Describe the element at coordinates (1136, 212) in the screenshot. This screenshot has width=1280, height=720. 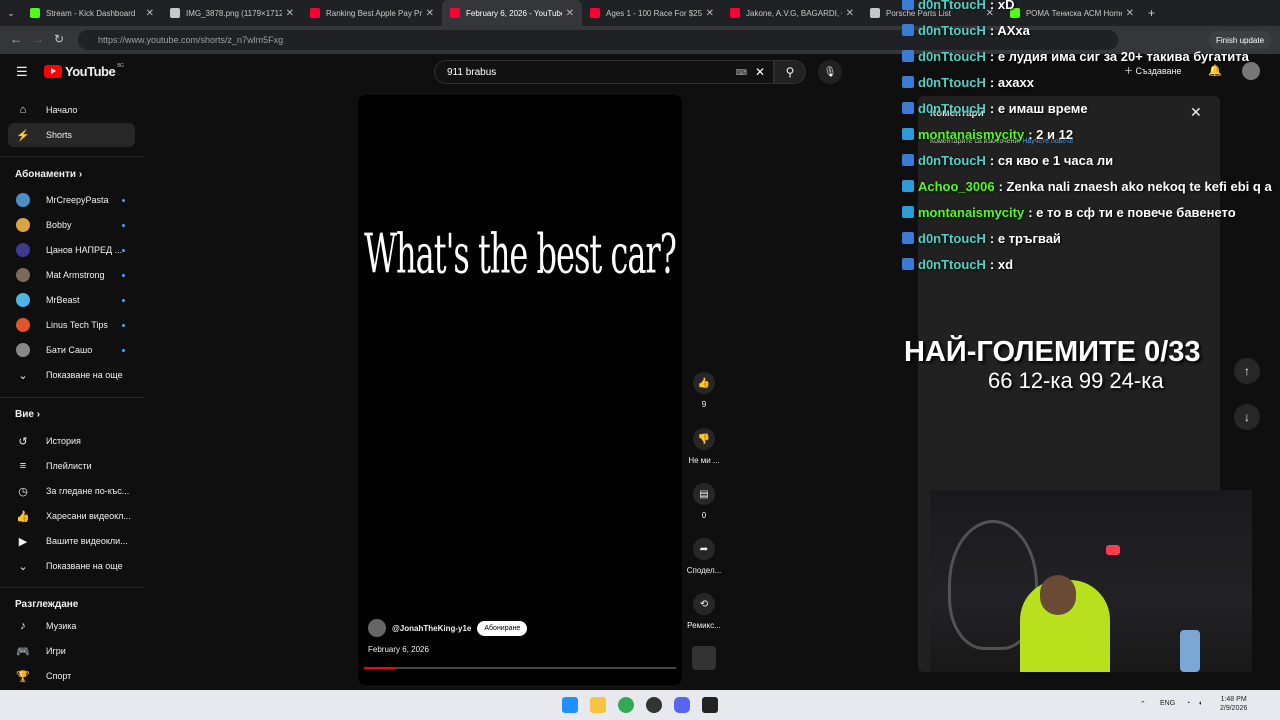
I see `chat-message-text: е то в сф ти е повече бавенето` at that location.